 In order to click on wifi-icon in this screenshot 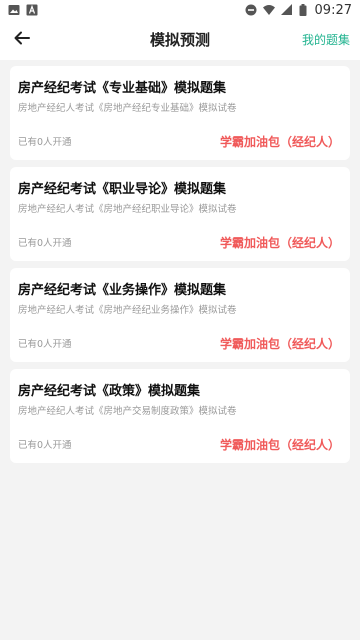, I will do `click(268, 10)`.